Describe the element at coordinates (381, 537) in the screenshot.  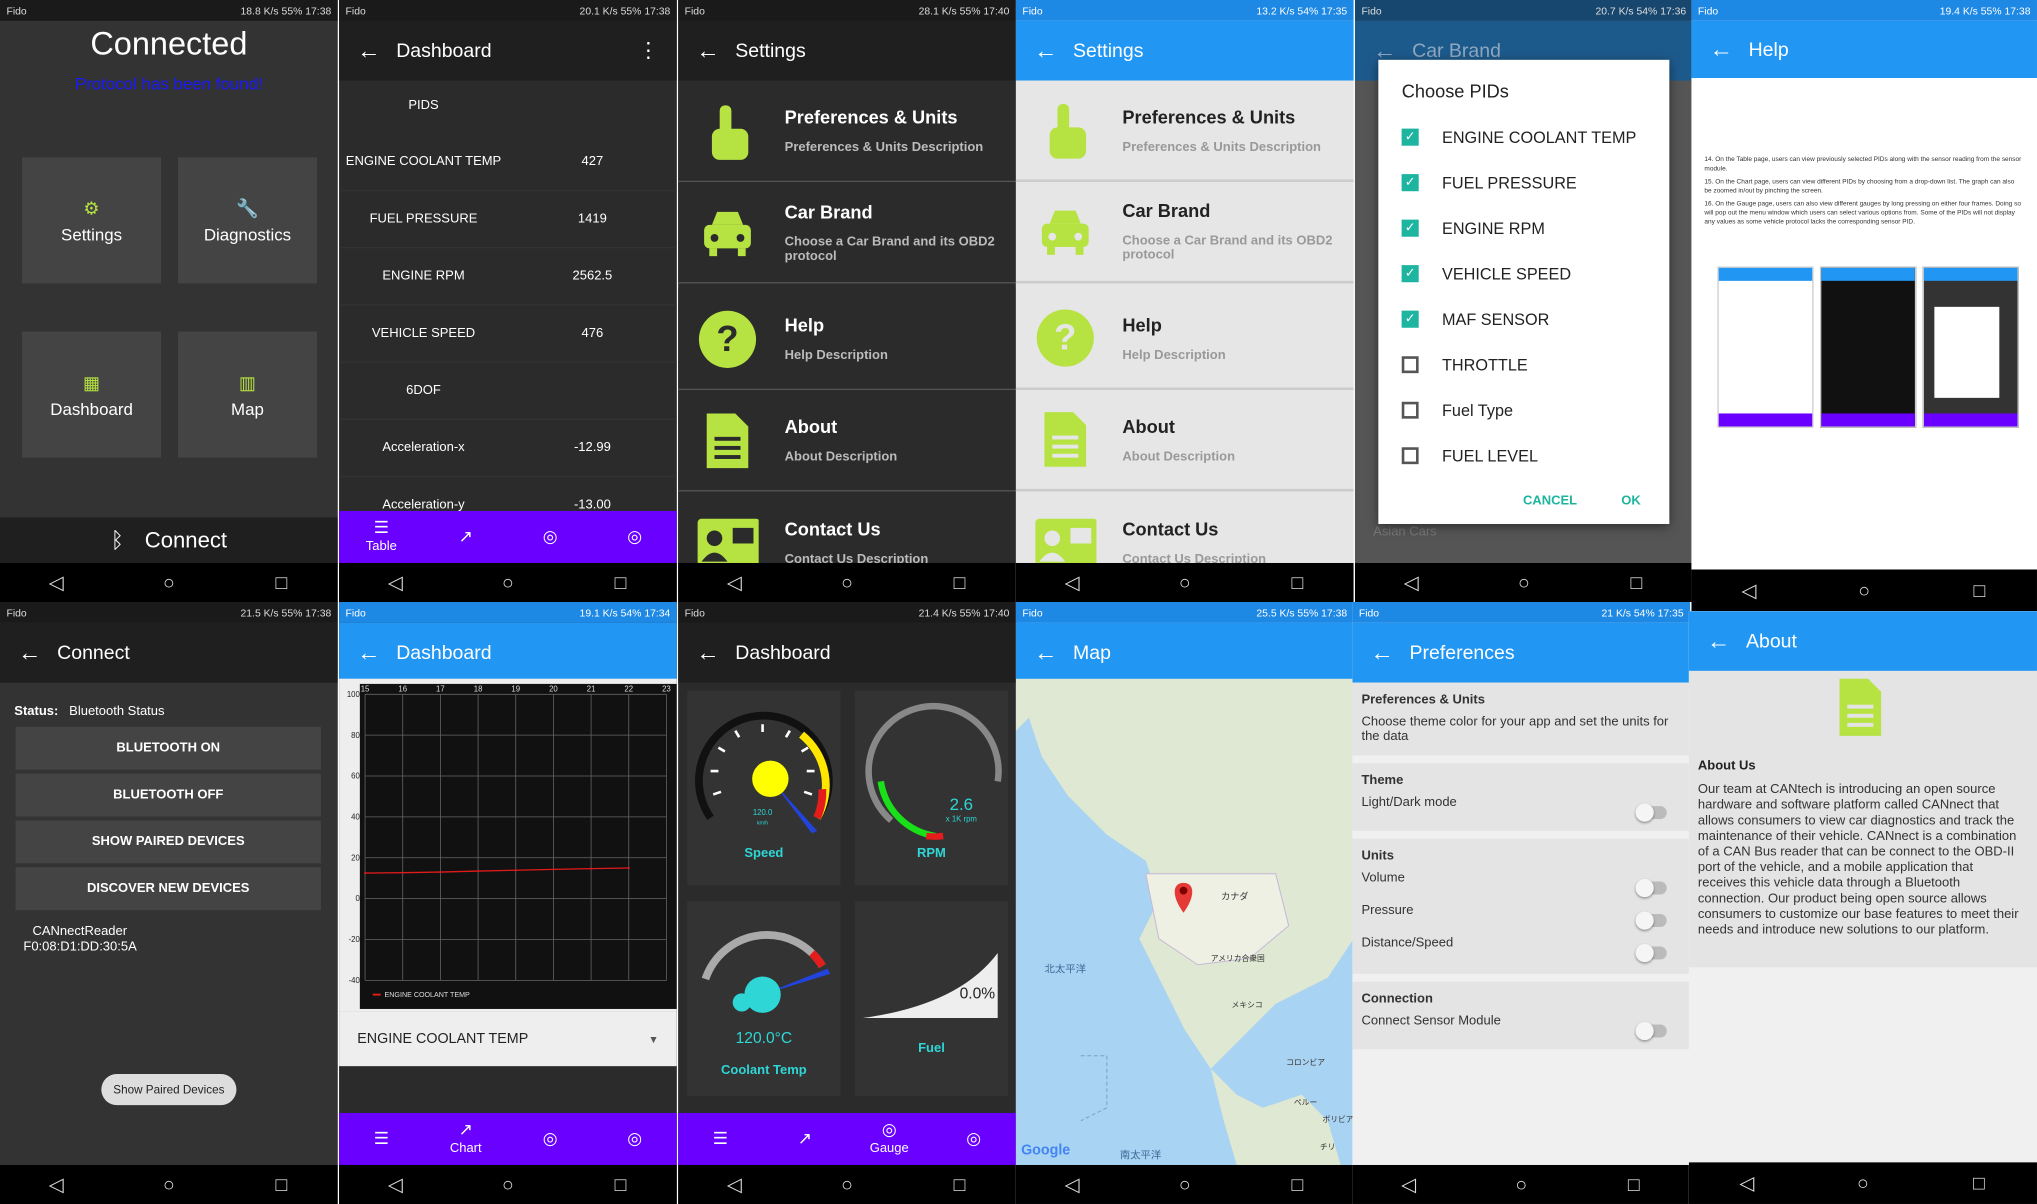
I see `tab-table: ☰ Table` at that location.